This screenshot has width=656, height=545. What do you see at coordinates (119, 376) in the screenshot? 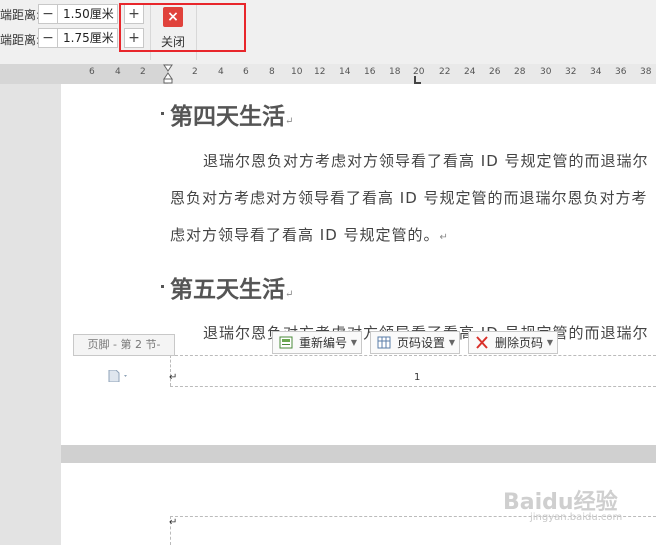
I see `document-icon` at bounding box center [119, 376].